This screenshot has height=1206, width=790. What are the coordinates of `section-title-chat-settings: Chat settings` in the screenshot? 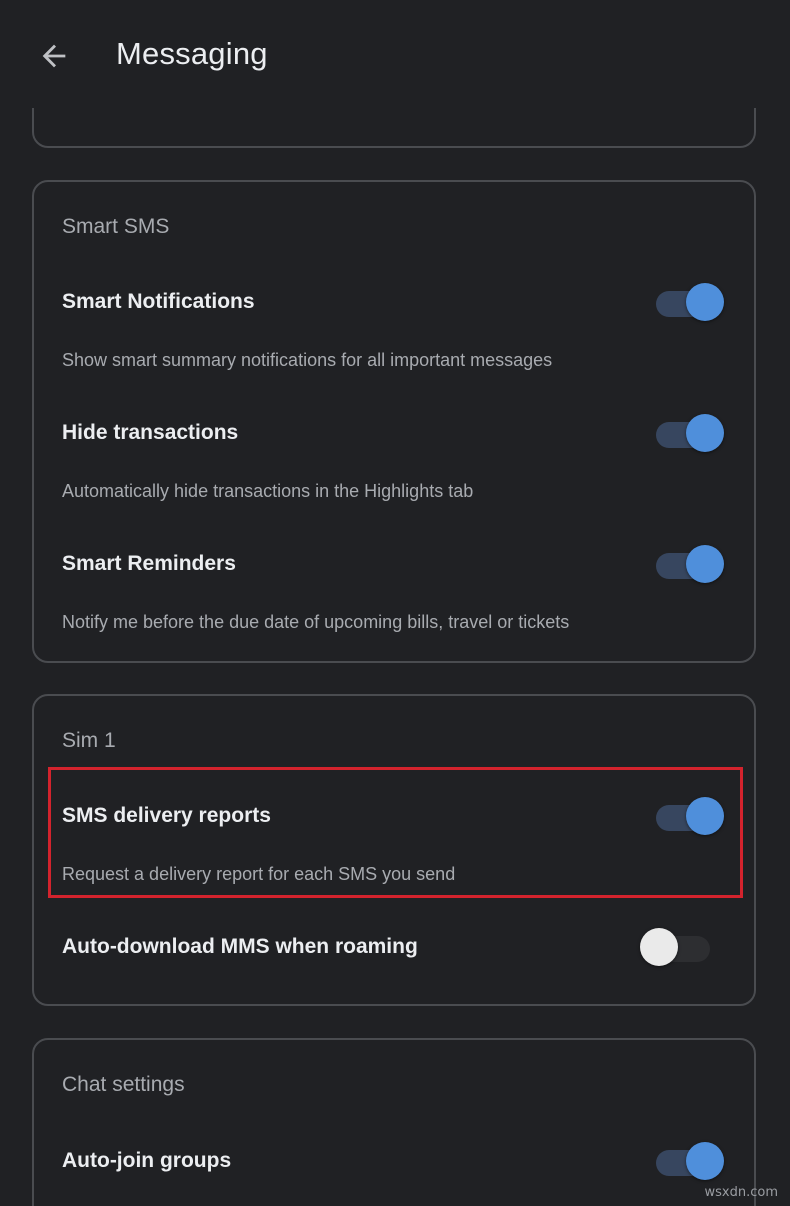 It's located at (123, 1084).